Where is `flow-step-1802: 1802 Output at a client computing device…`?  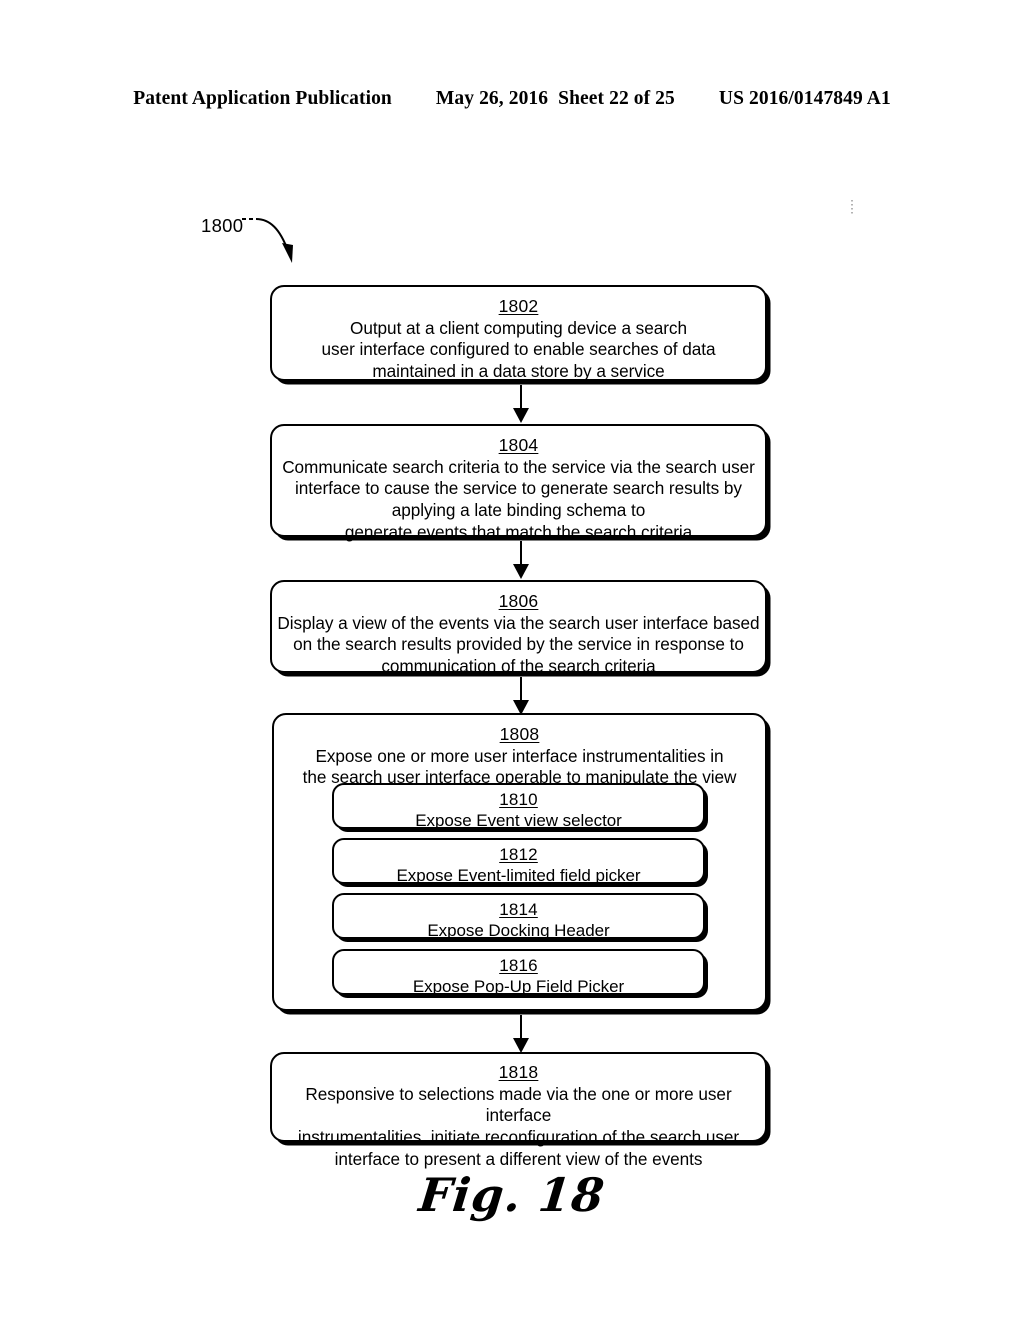
flow-step-1802: 1802 Output at a client computing device… is located at coordinates (518, 333).